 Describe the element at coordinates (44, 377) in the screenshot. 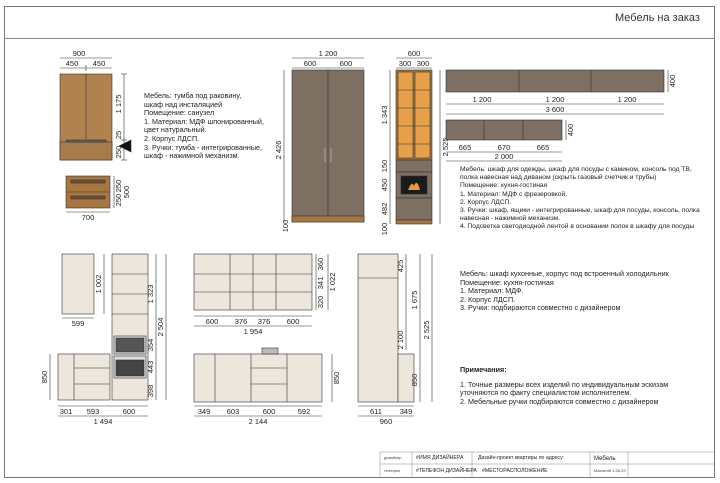

I see `dim-base-h: 850` at that location.